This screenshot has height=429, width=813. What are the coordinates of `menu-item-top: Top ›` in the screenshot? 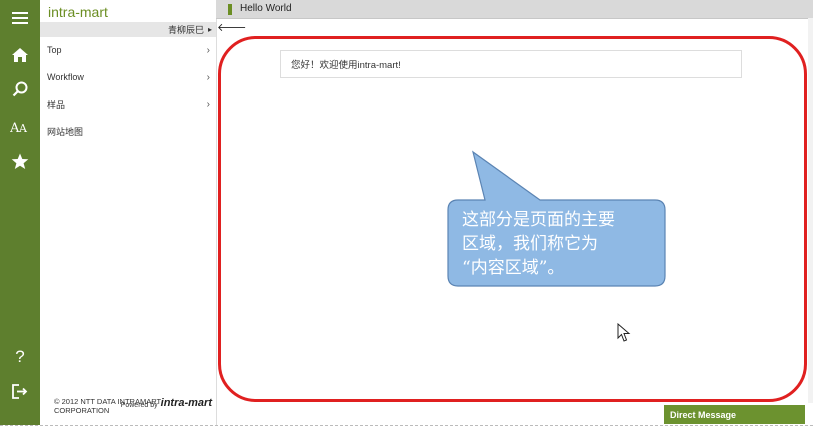 It's located at (128, 50).